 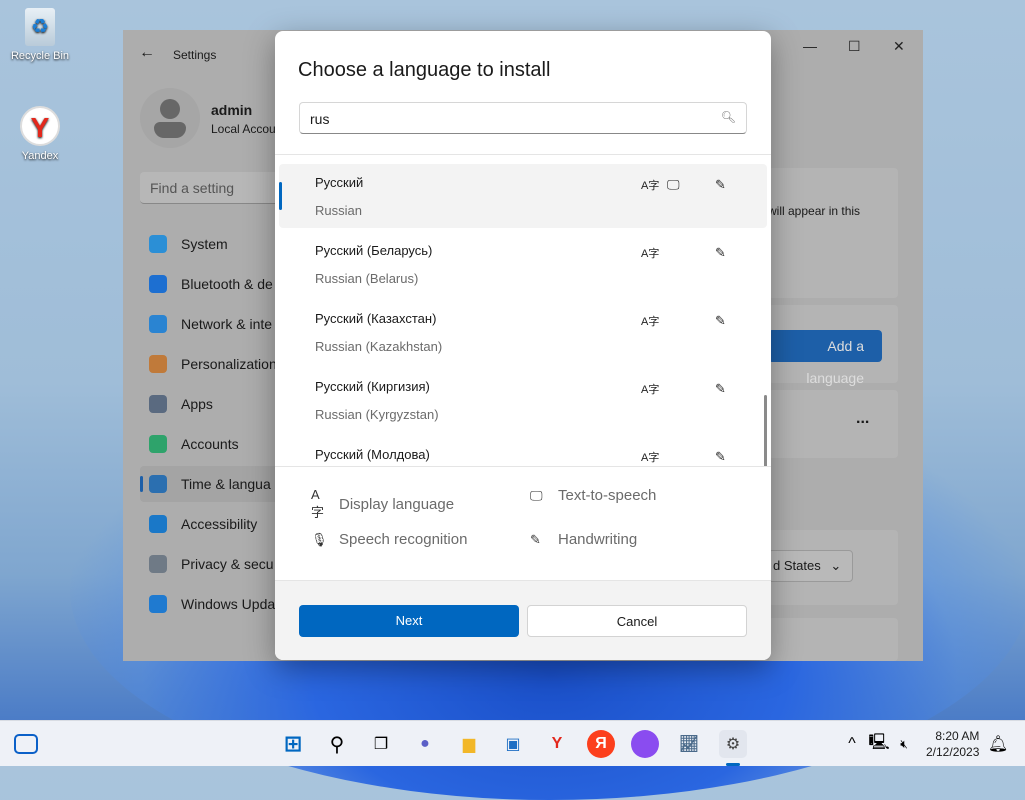 What do you see at coordinates (469, 744) in the screenshot?
I see `file-explorer-icon: ▆` at bounding box center [469, 744].